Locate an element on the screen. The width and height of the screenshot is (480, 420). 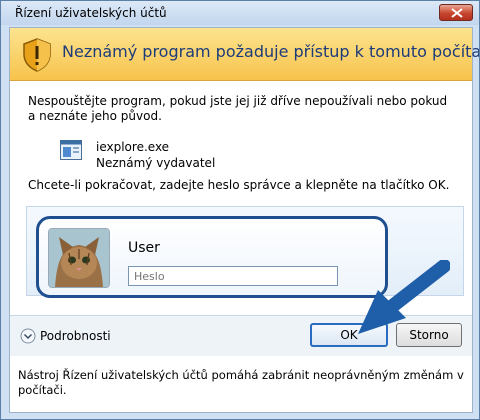
user-avatar is located at coordinates (79, 258).